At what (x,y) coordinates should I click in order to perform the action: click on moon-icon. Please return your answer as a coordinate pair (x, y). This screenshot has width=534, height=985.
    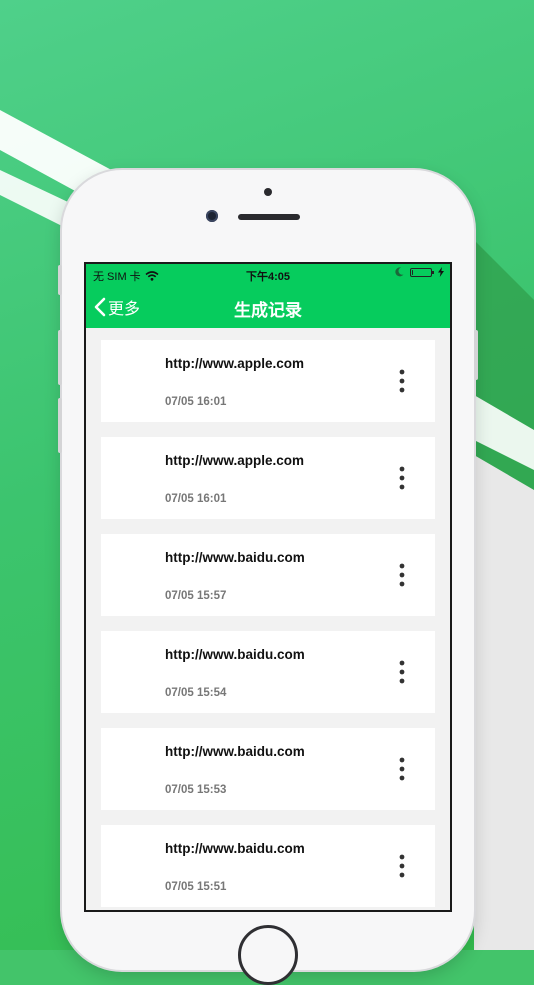
    Looking at the image, I should click on (399, 272).